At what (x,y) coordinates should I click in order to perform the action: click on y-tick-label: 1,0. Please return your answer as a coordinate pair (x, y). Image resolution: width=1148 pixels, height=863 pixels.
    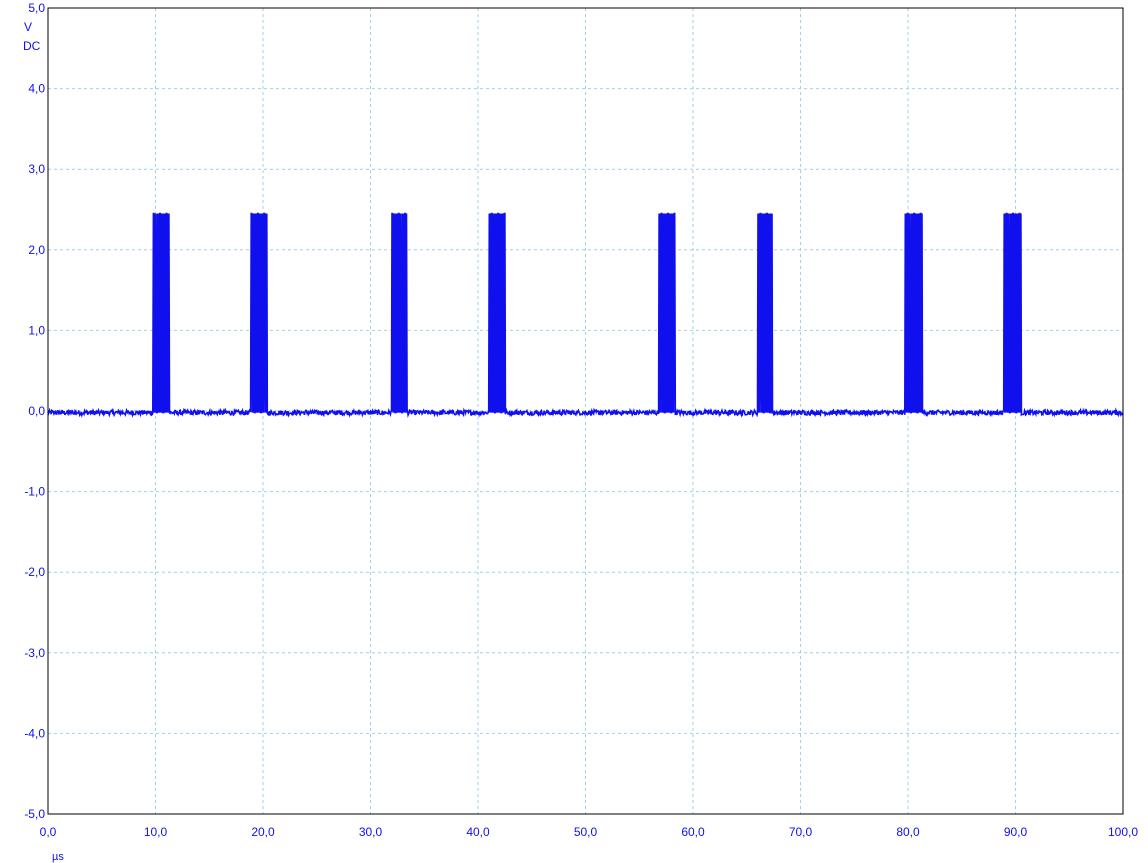
    Looking at the image, I should click on (36, 330).